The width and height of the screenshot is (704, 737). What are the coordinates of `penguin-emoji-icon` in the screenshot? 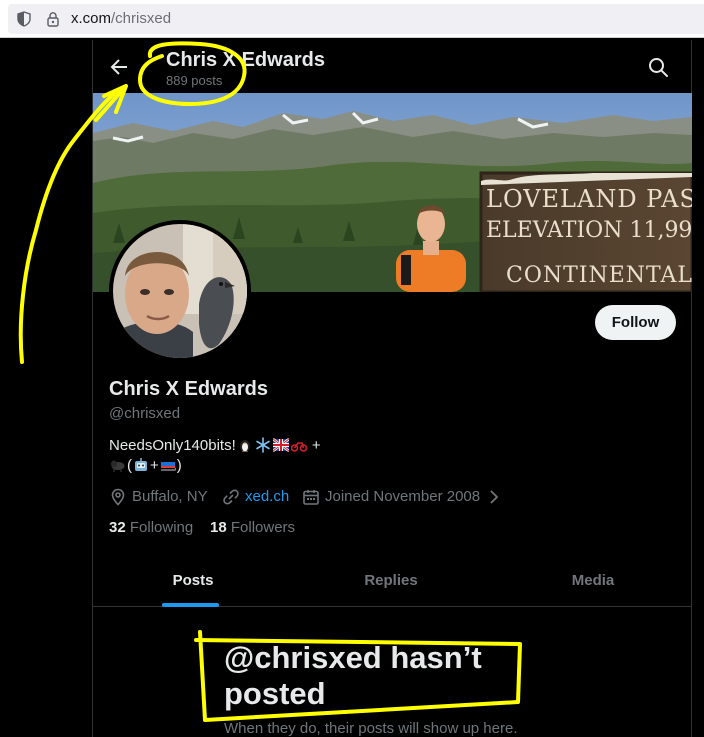 It's located at (244, 446).